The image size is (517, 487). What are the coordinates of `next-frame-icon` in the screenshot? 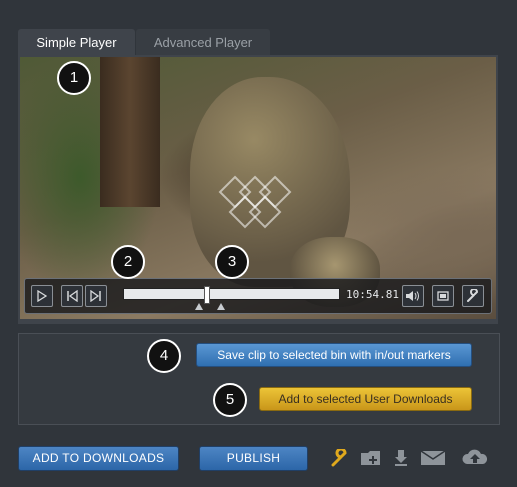 It's located at (95, 296).